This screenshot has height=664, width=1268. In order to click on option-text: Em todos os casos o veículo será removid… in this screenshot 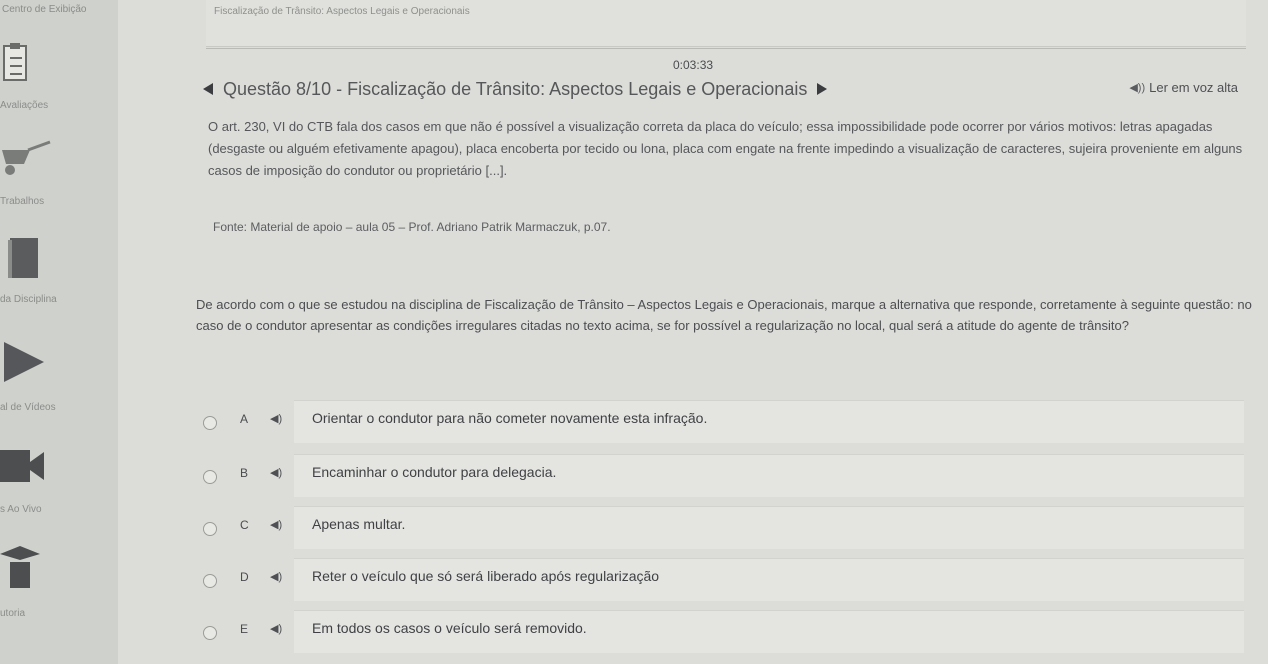, I will do `click(449, 628)`.